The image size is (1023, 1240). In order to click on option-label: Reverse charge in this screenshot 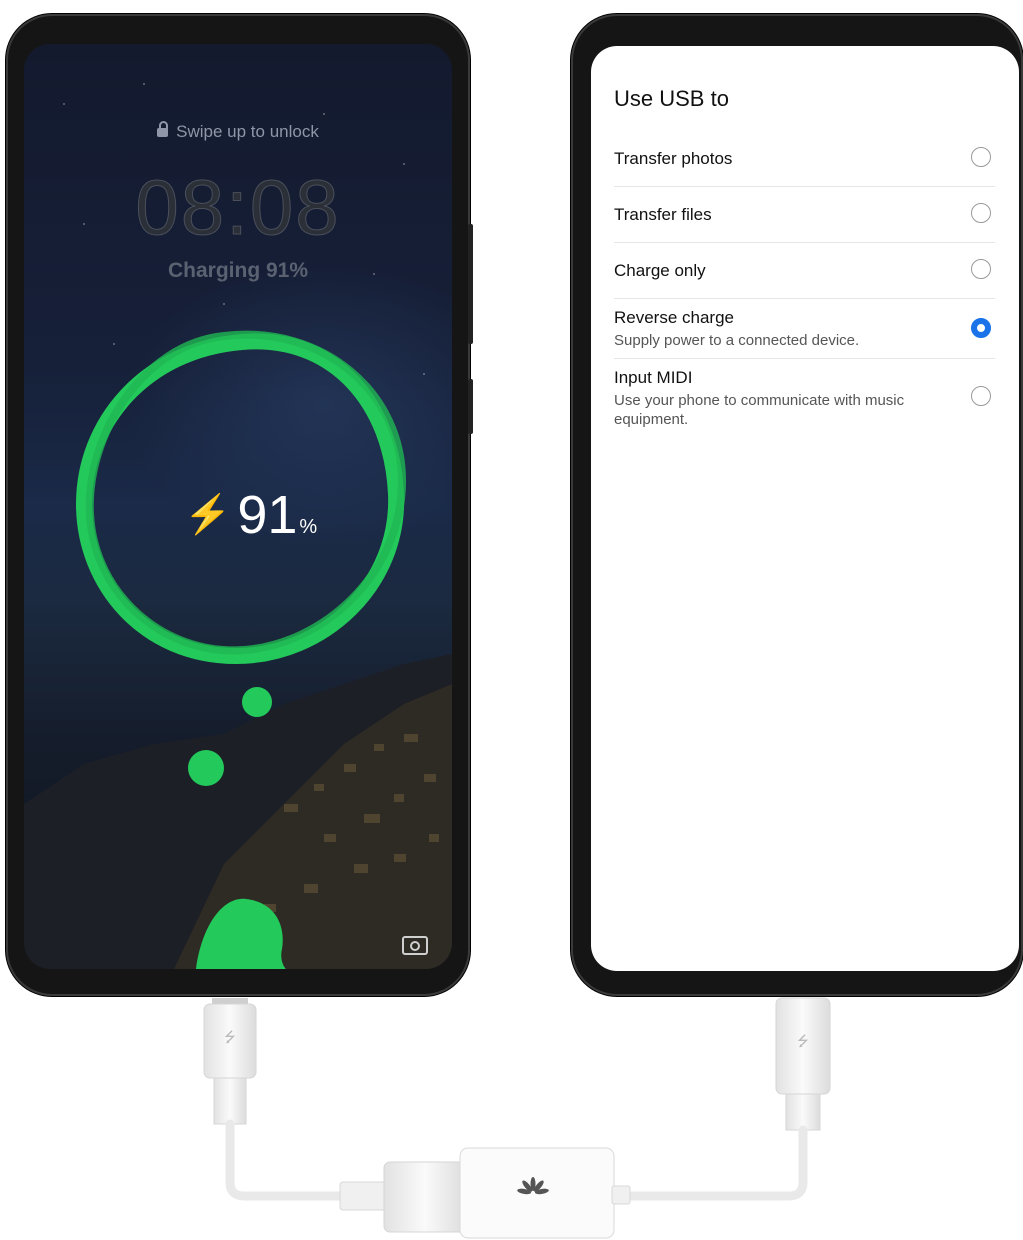, I will do `click(674, 317)`.